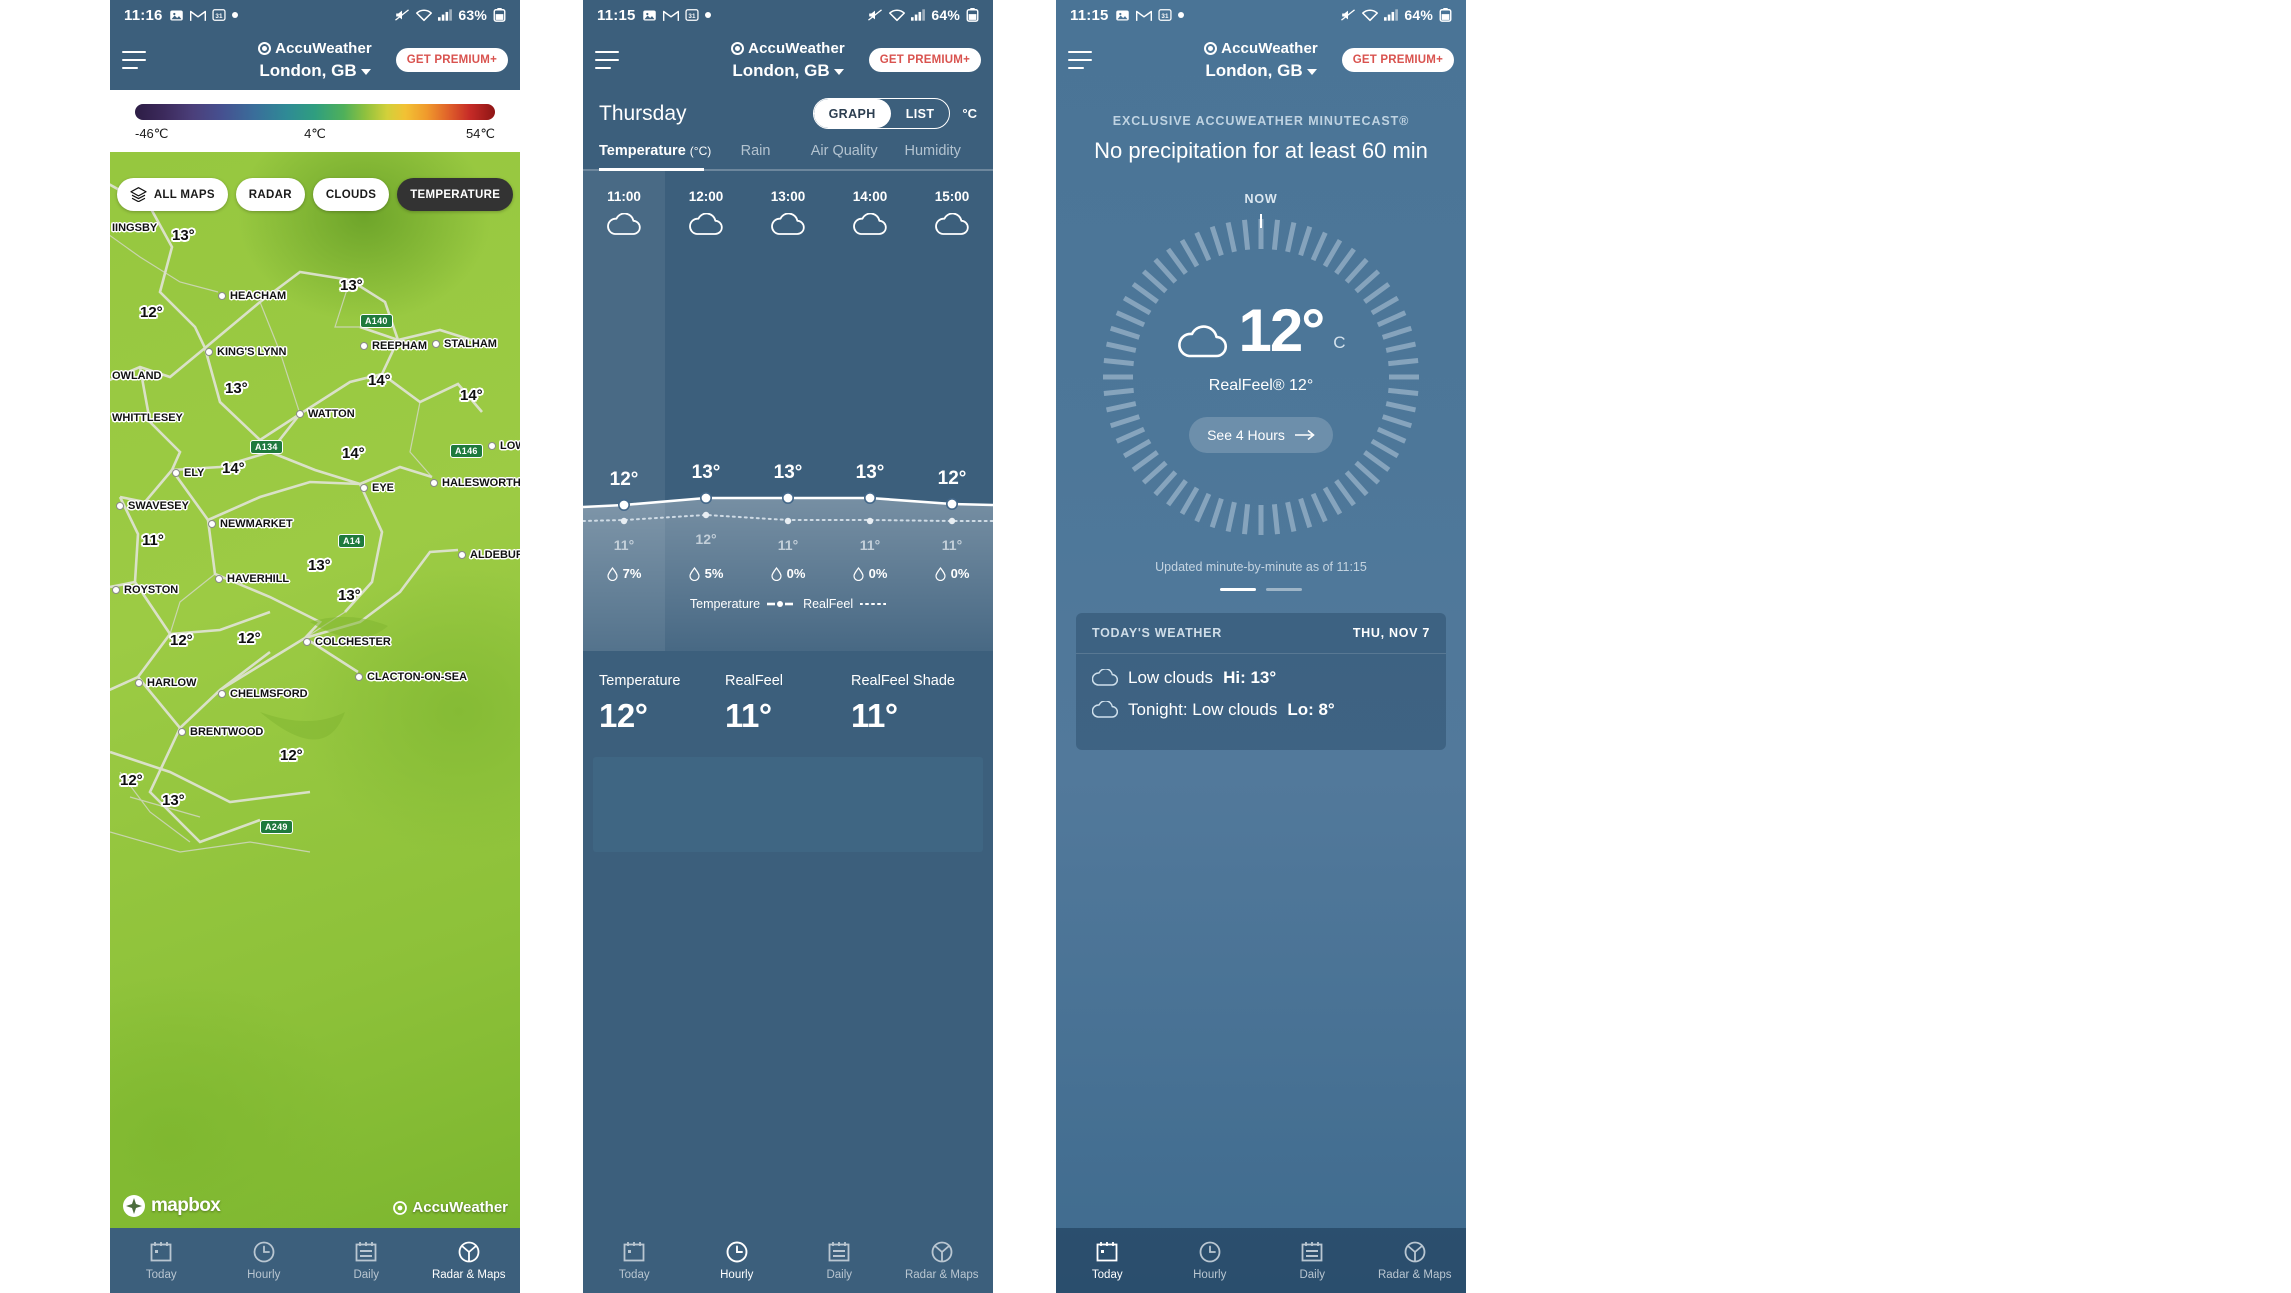  What do you see at coordinates (499, 15) in the screenshot?
I see `battery-icon` at bounding box center [499, 15].